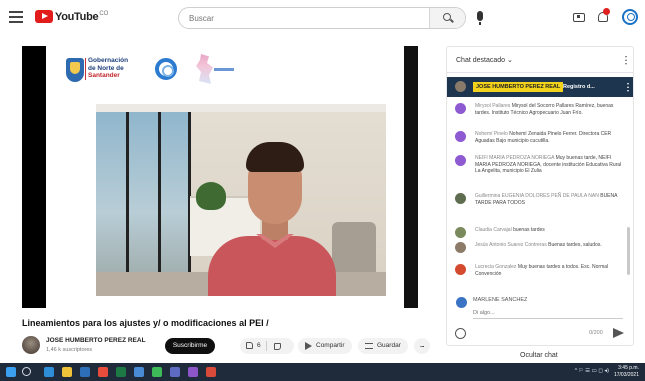 The width and height of the screenshot is (645, 381). Describe the element at coordinates (493, 230) in the screenshot. I see `chat-author-name: Claudia Carvajal` at that location.